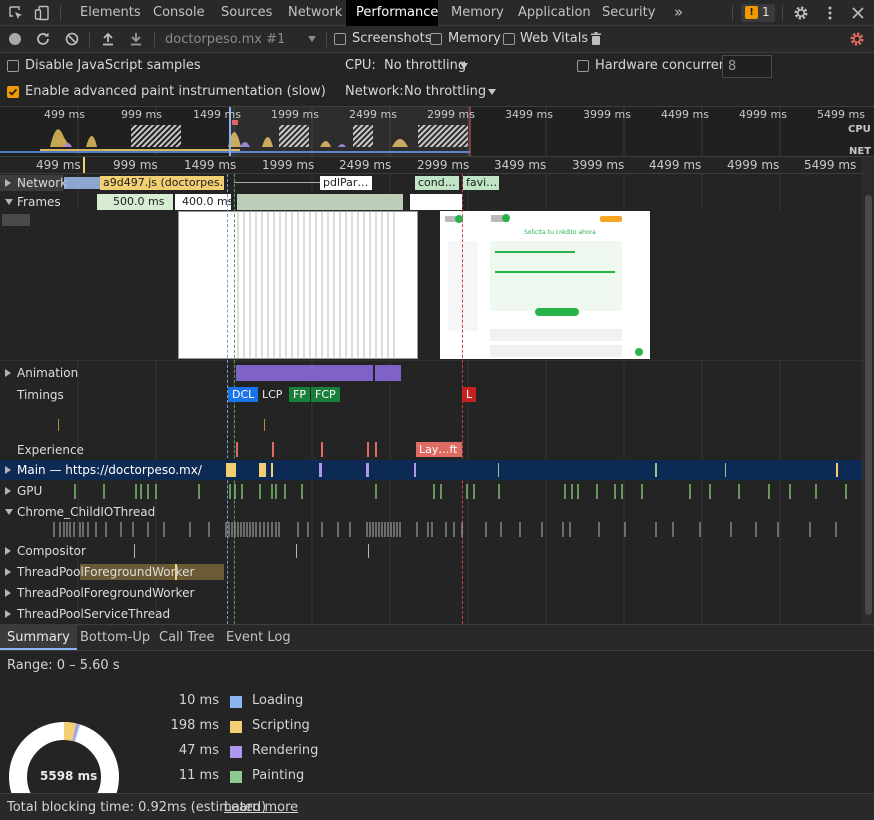 This screenshot has height=820, width=874. Describe the element at coordinates (43, 39) in the screenshot. I see `reload-icon` at that location.